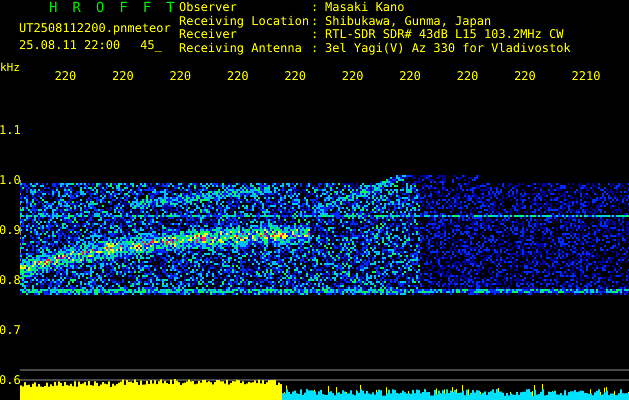  What do you see at coordinates (10, 380) in the screenshot?
I see `y-tick-label: 0.6` at bounding box center [10, 380].